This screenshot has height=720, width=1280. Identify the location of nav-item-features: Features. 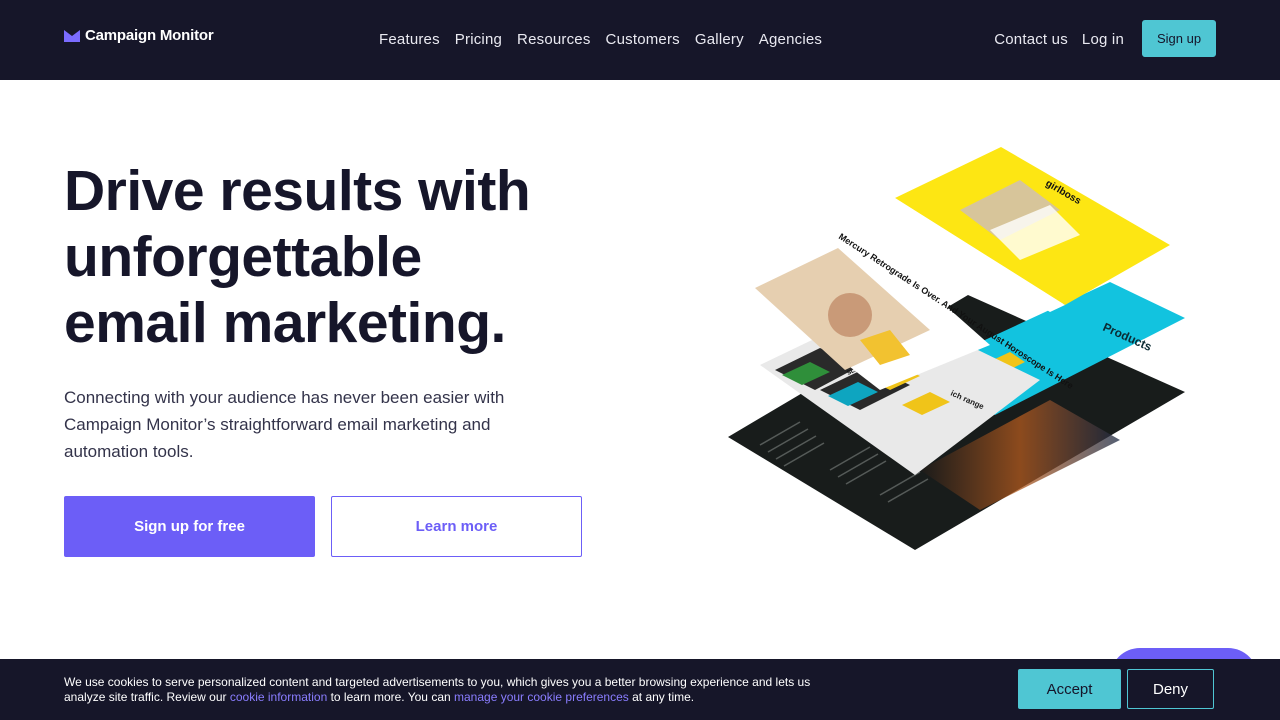
(409, 39).